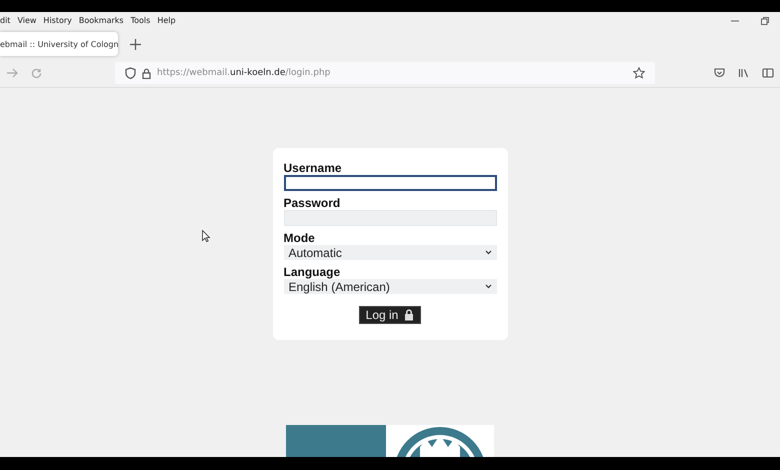 This screenshot has width=780, height=470. What do you see at coordinates (166, 20) in the screenshot?
I see `menu-item: Help` at bounding box center [166, 20].